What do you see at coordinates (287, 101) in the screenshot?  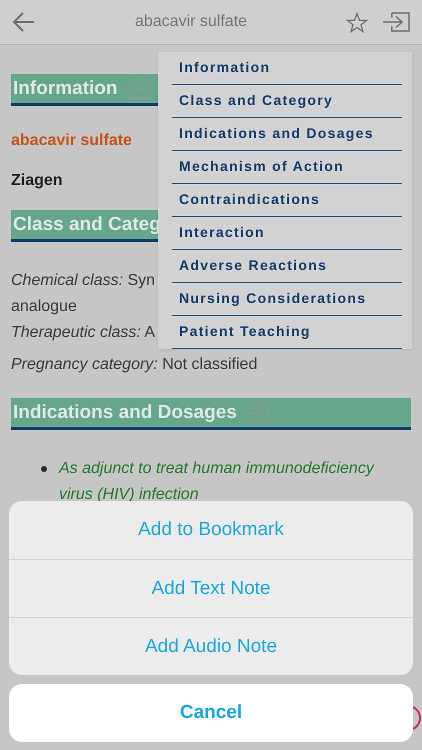 I see `menu-item: Class and Category` at bounding box center [287, 101].